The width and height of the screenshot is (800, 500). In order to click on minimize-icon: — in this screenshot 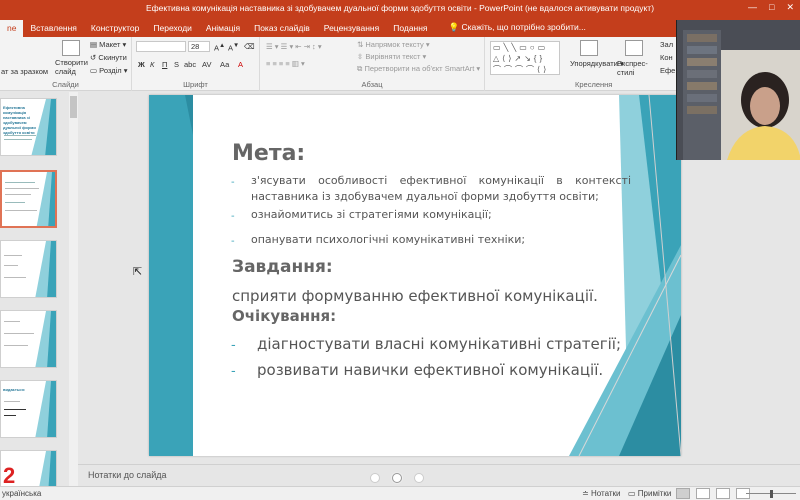, I will do `click(752, 7)`.